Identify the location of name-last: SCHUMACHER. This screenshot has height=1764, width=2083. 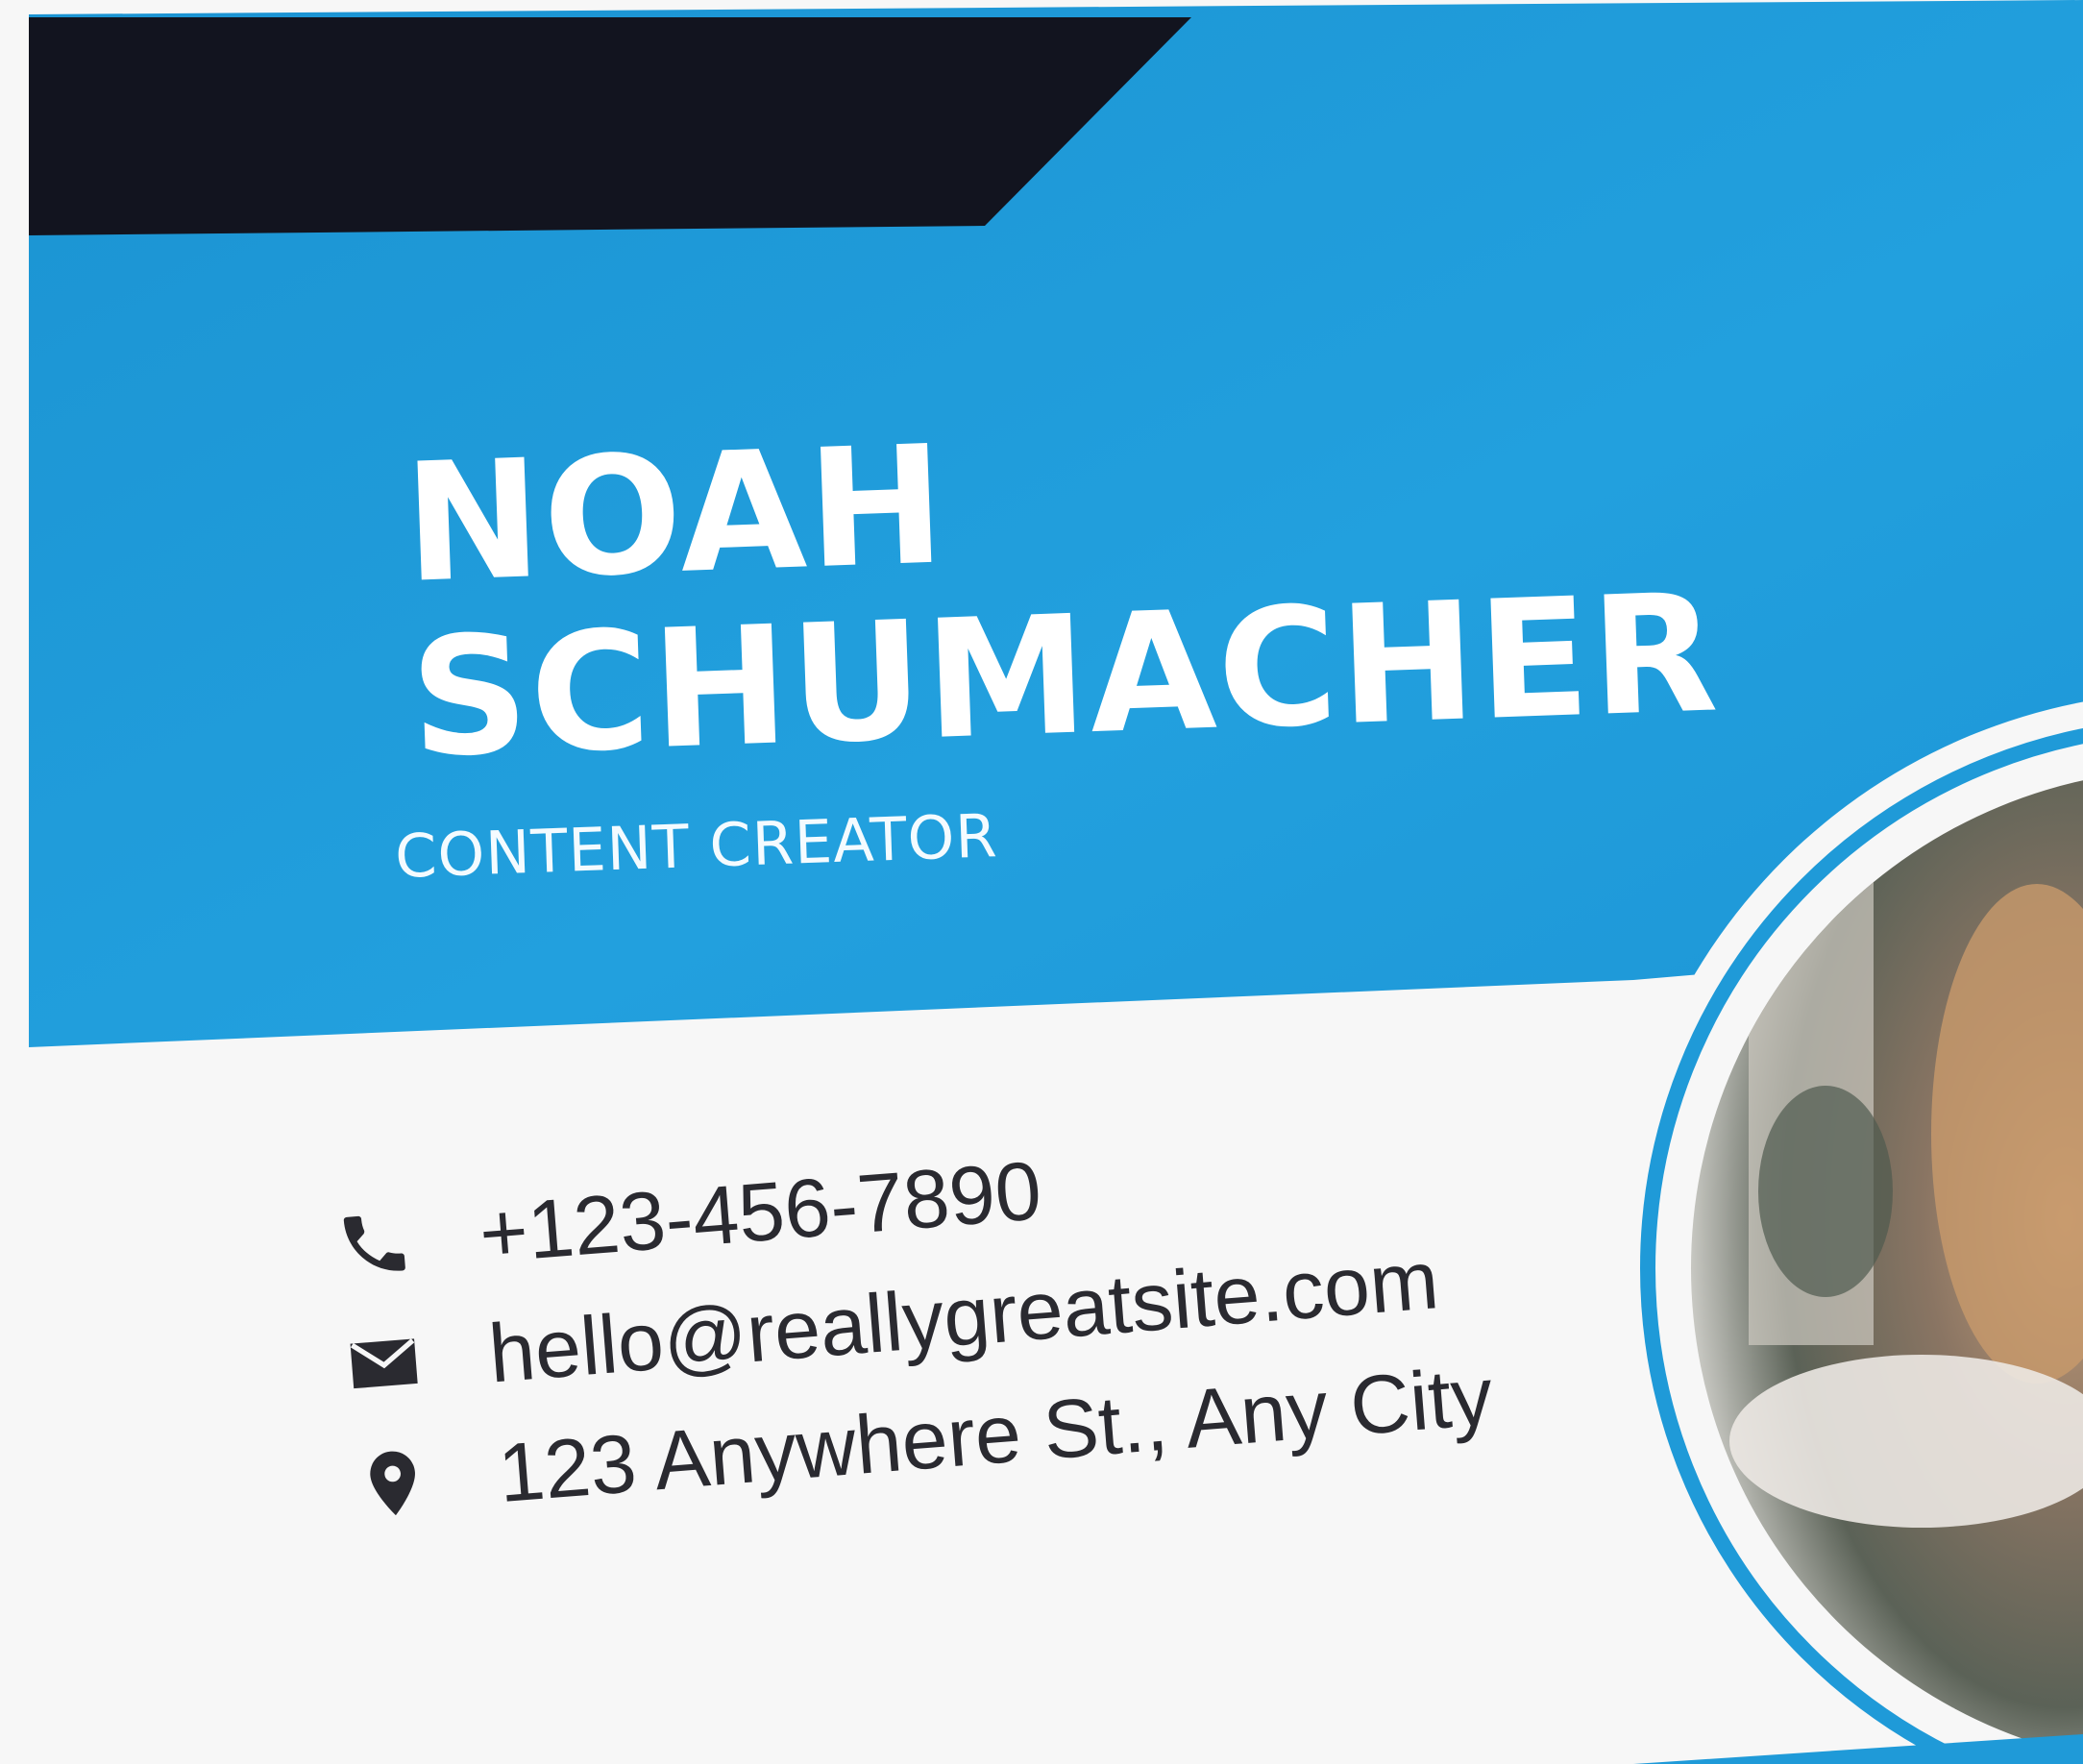
(1065, 676).